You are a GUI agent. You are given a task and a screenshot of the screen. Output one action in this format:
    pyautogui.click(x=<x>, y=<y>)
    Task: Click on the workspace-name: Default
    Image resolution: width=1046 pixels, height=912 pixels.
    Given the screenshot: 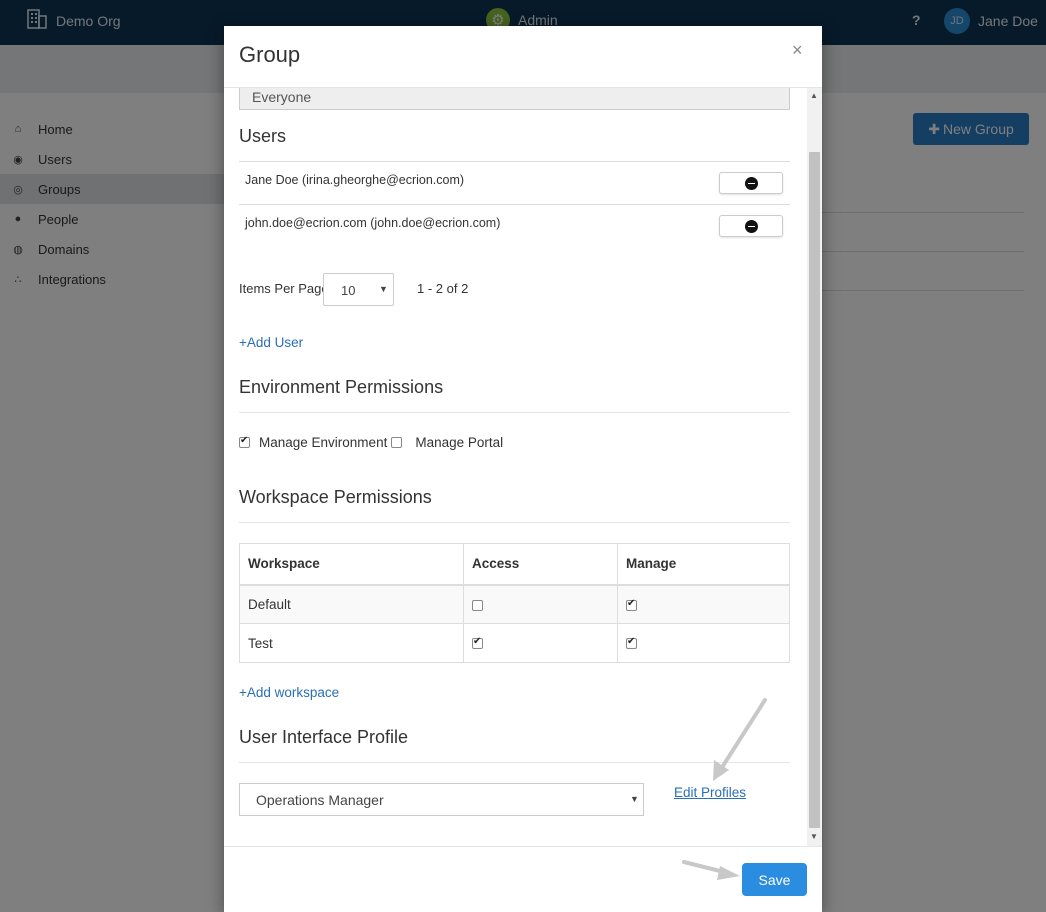 What is the action you would take?
    pyautogui.click(x=351, y=604)
    